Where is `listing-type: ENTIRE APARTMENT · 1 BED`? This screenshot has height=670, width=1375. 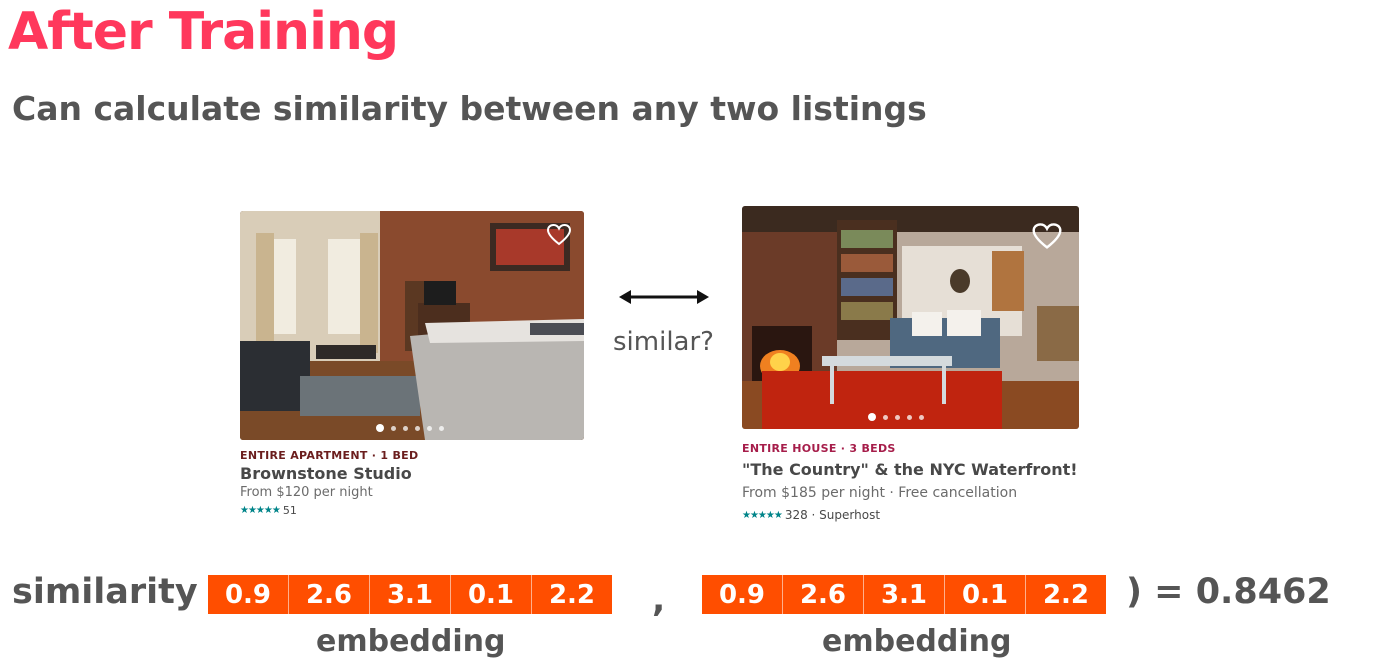 listing-type: ENTIRE APARTMENT · 1 BED is located at coordinates (329, 455).